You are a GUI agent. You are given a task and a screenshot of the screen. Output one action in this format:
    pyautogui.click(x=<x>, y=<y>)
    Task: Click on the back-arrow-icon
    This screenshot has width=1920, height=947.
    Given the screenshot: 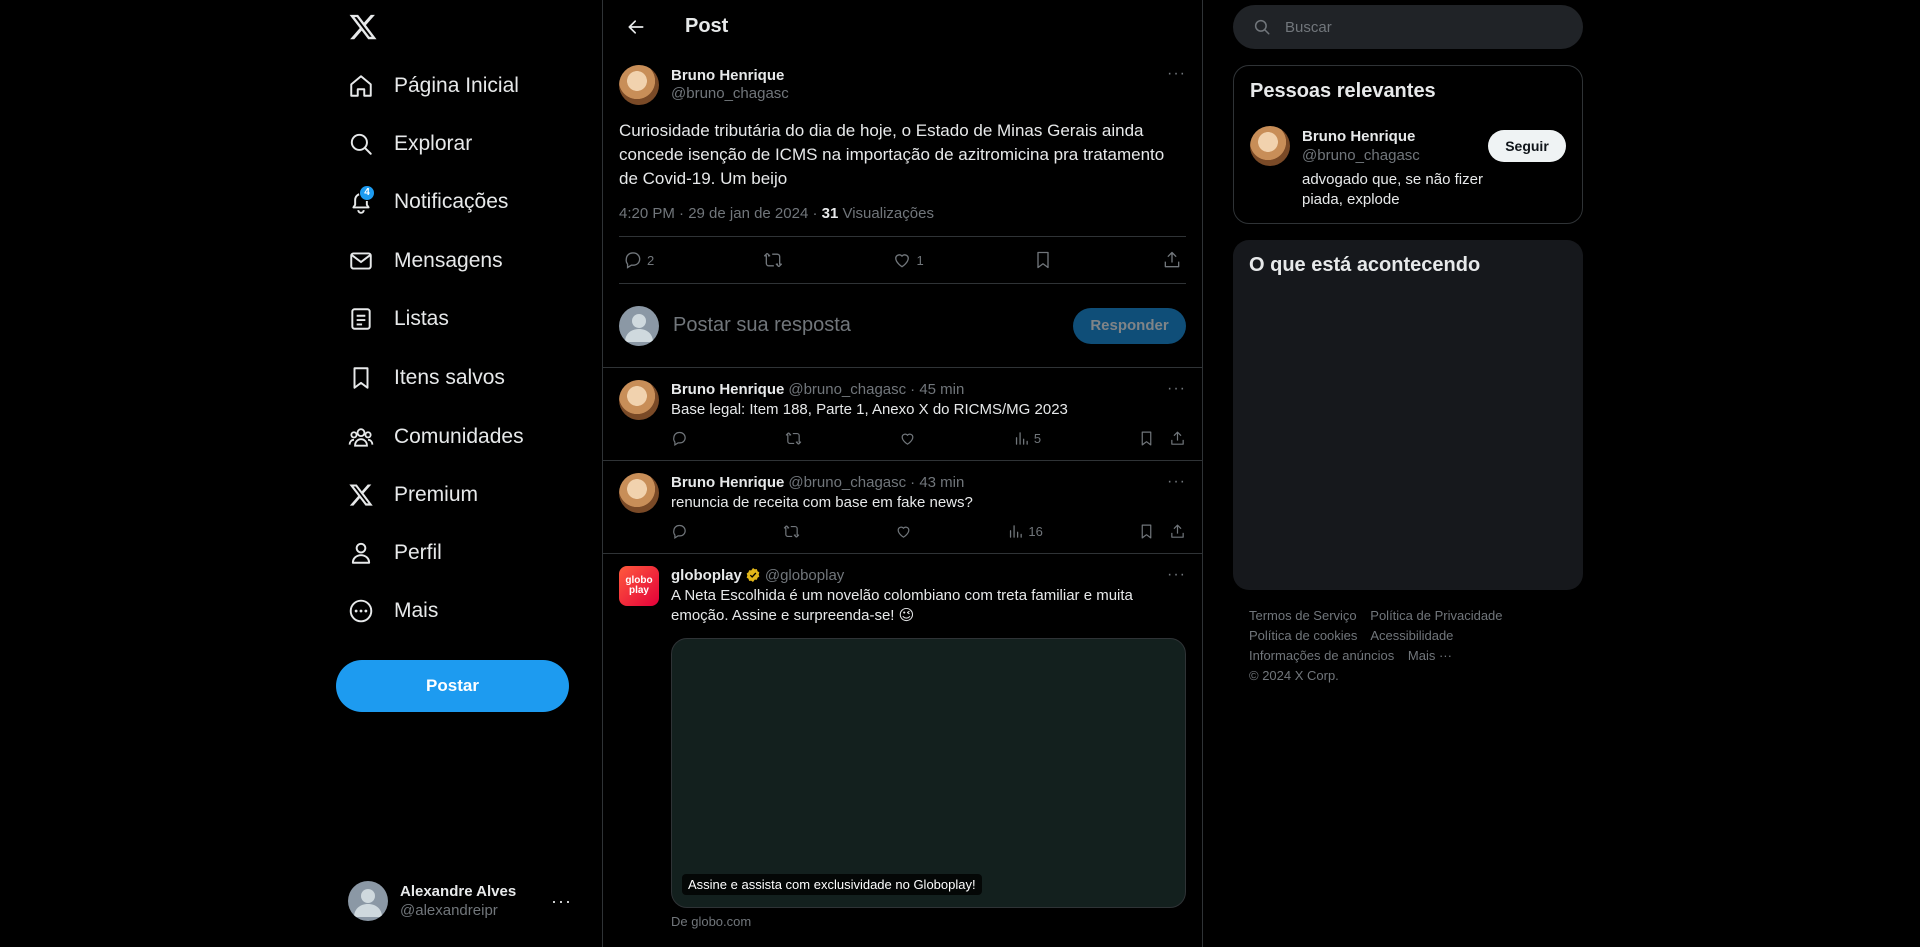 What is the action you would take?
    pyautogui.click(x=636, y=27)
    